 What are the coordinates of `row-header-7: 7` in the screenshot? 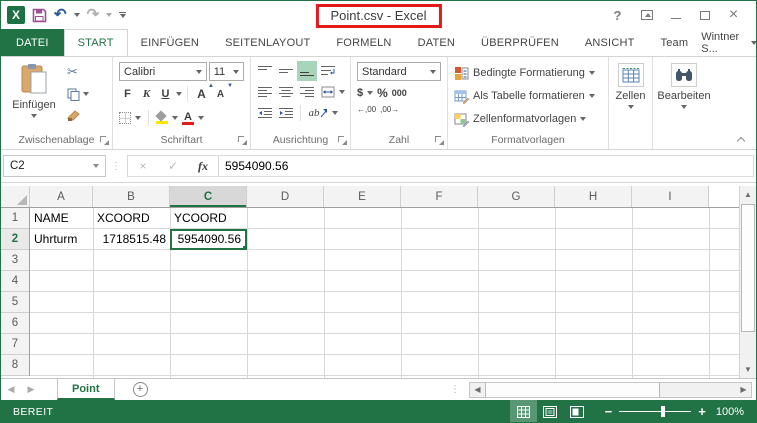 It's located at (15, 344).